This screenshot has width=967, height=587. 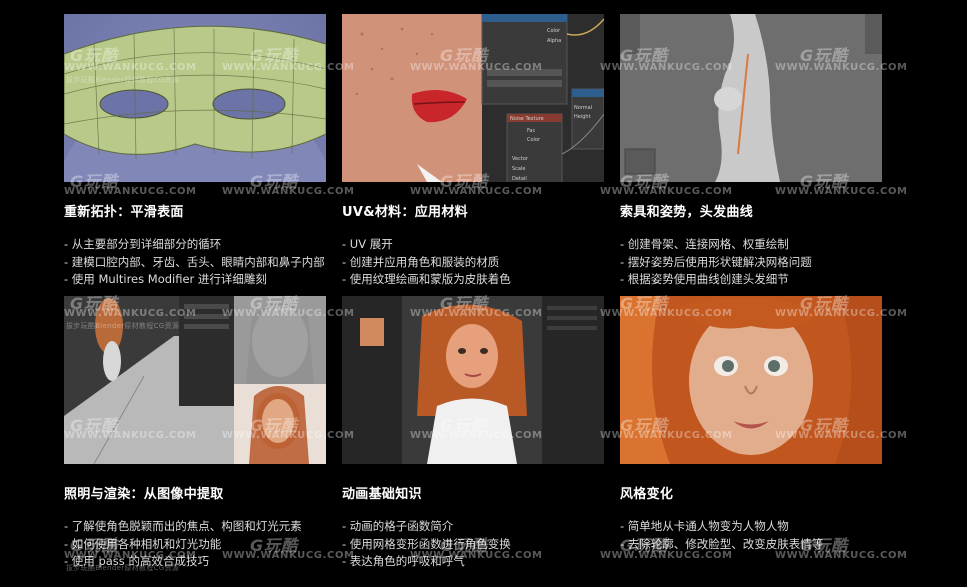 I want to click on stylized-portrait-illustration, so click(x=751, y=380).